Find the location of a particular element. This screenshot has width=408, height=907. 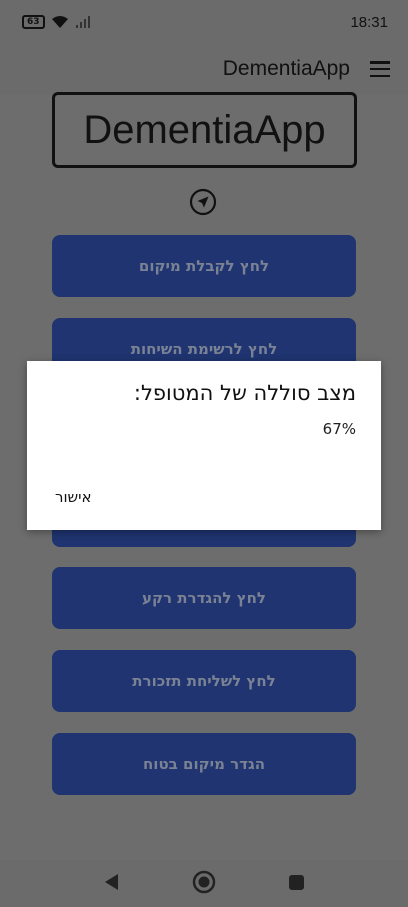

app-bar: DementiaApp is located at coordinates (204, 69).